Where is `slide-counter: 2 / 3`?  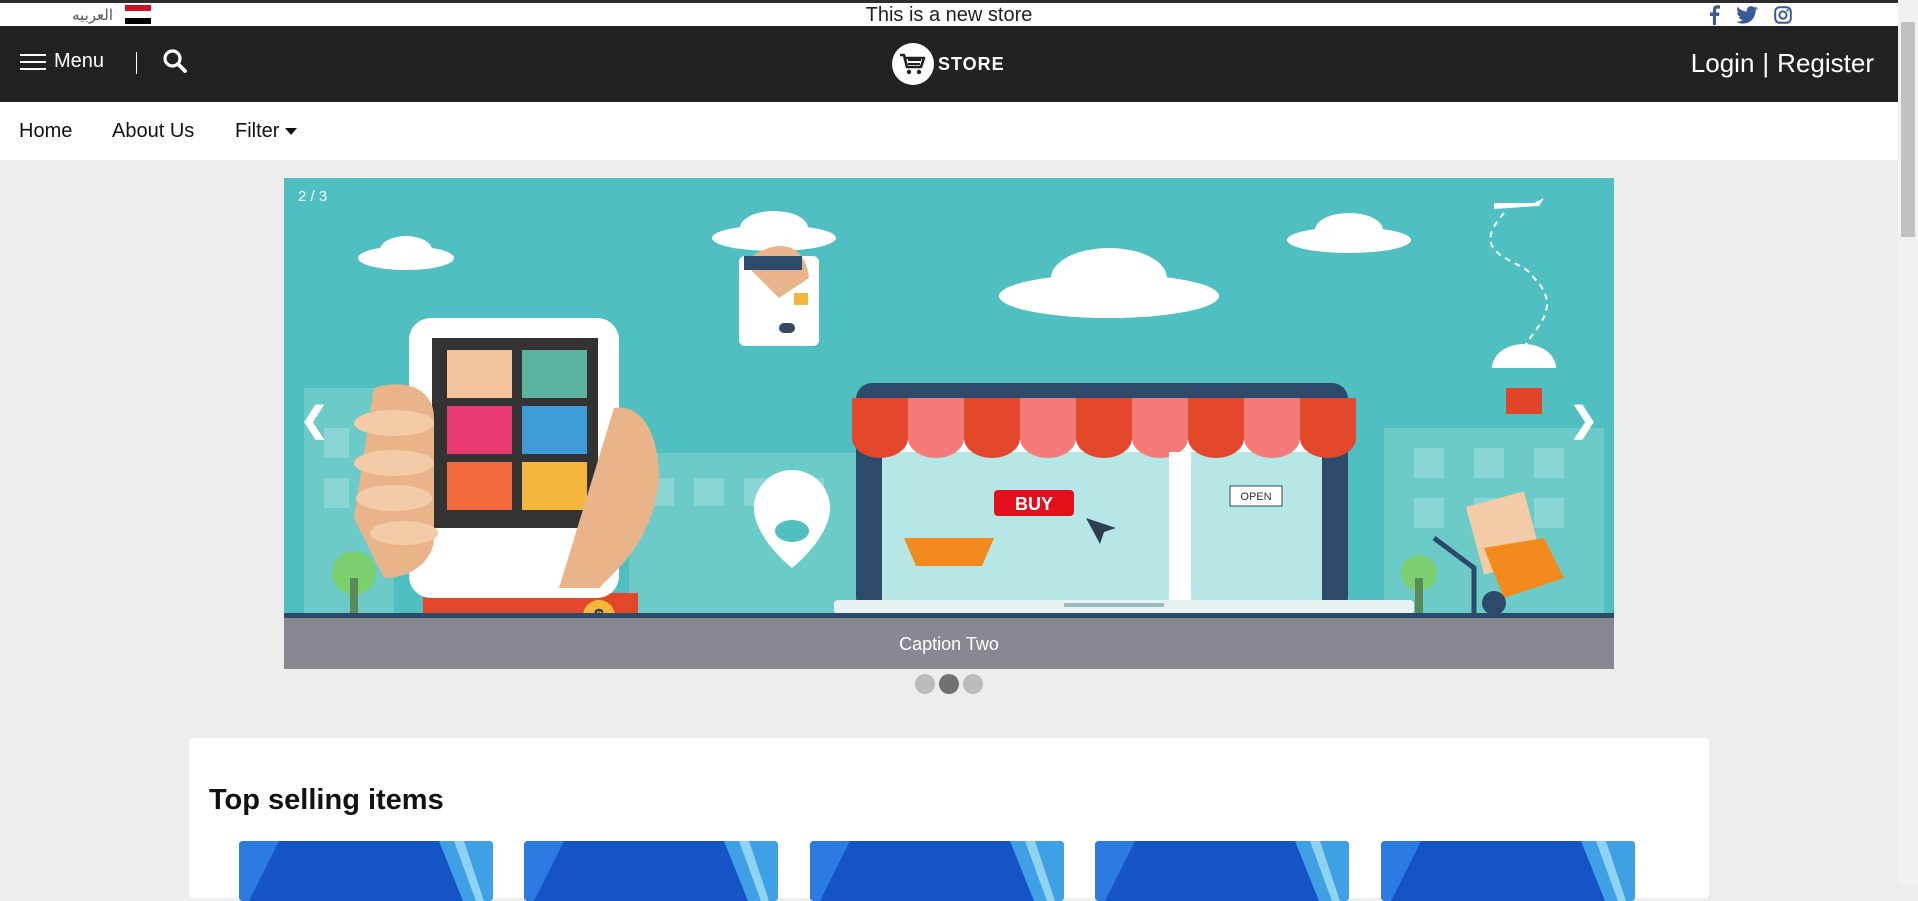
slide-counter: 2 / 3 is located at coordinates (313, 196).